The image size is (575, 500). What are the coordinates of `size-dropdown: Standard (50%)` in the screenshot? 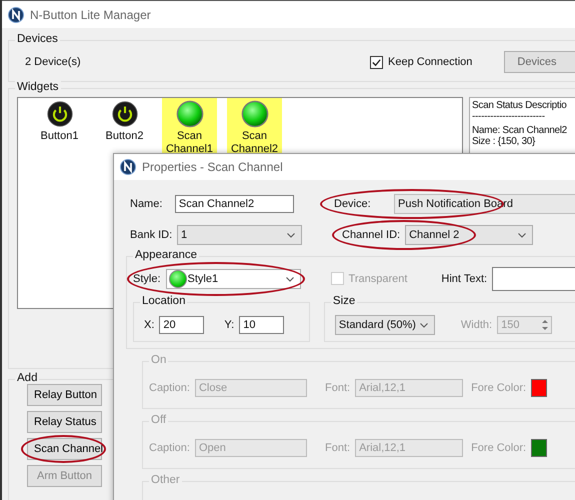 It's located at (384, 325).